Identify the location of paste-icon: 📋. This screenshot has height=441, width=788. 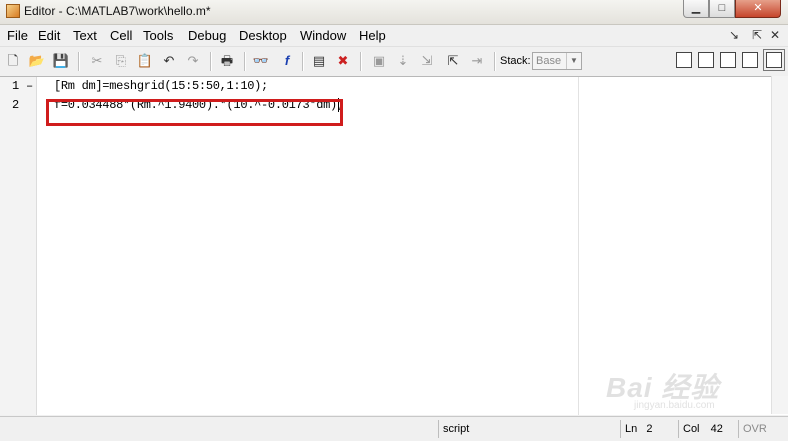
(145, 61).